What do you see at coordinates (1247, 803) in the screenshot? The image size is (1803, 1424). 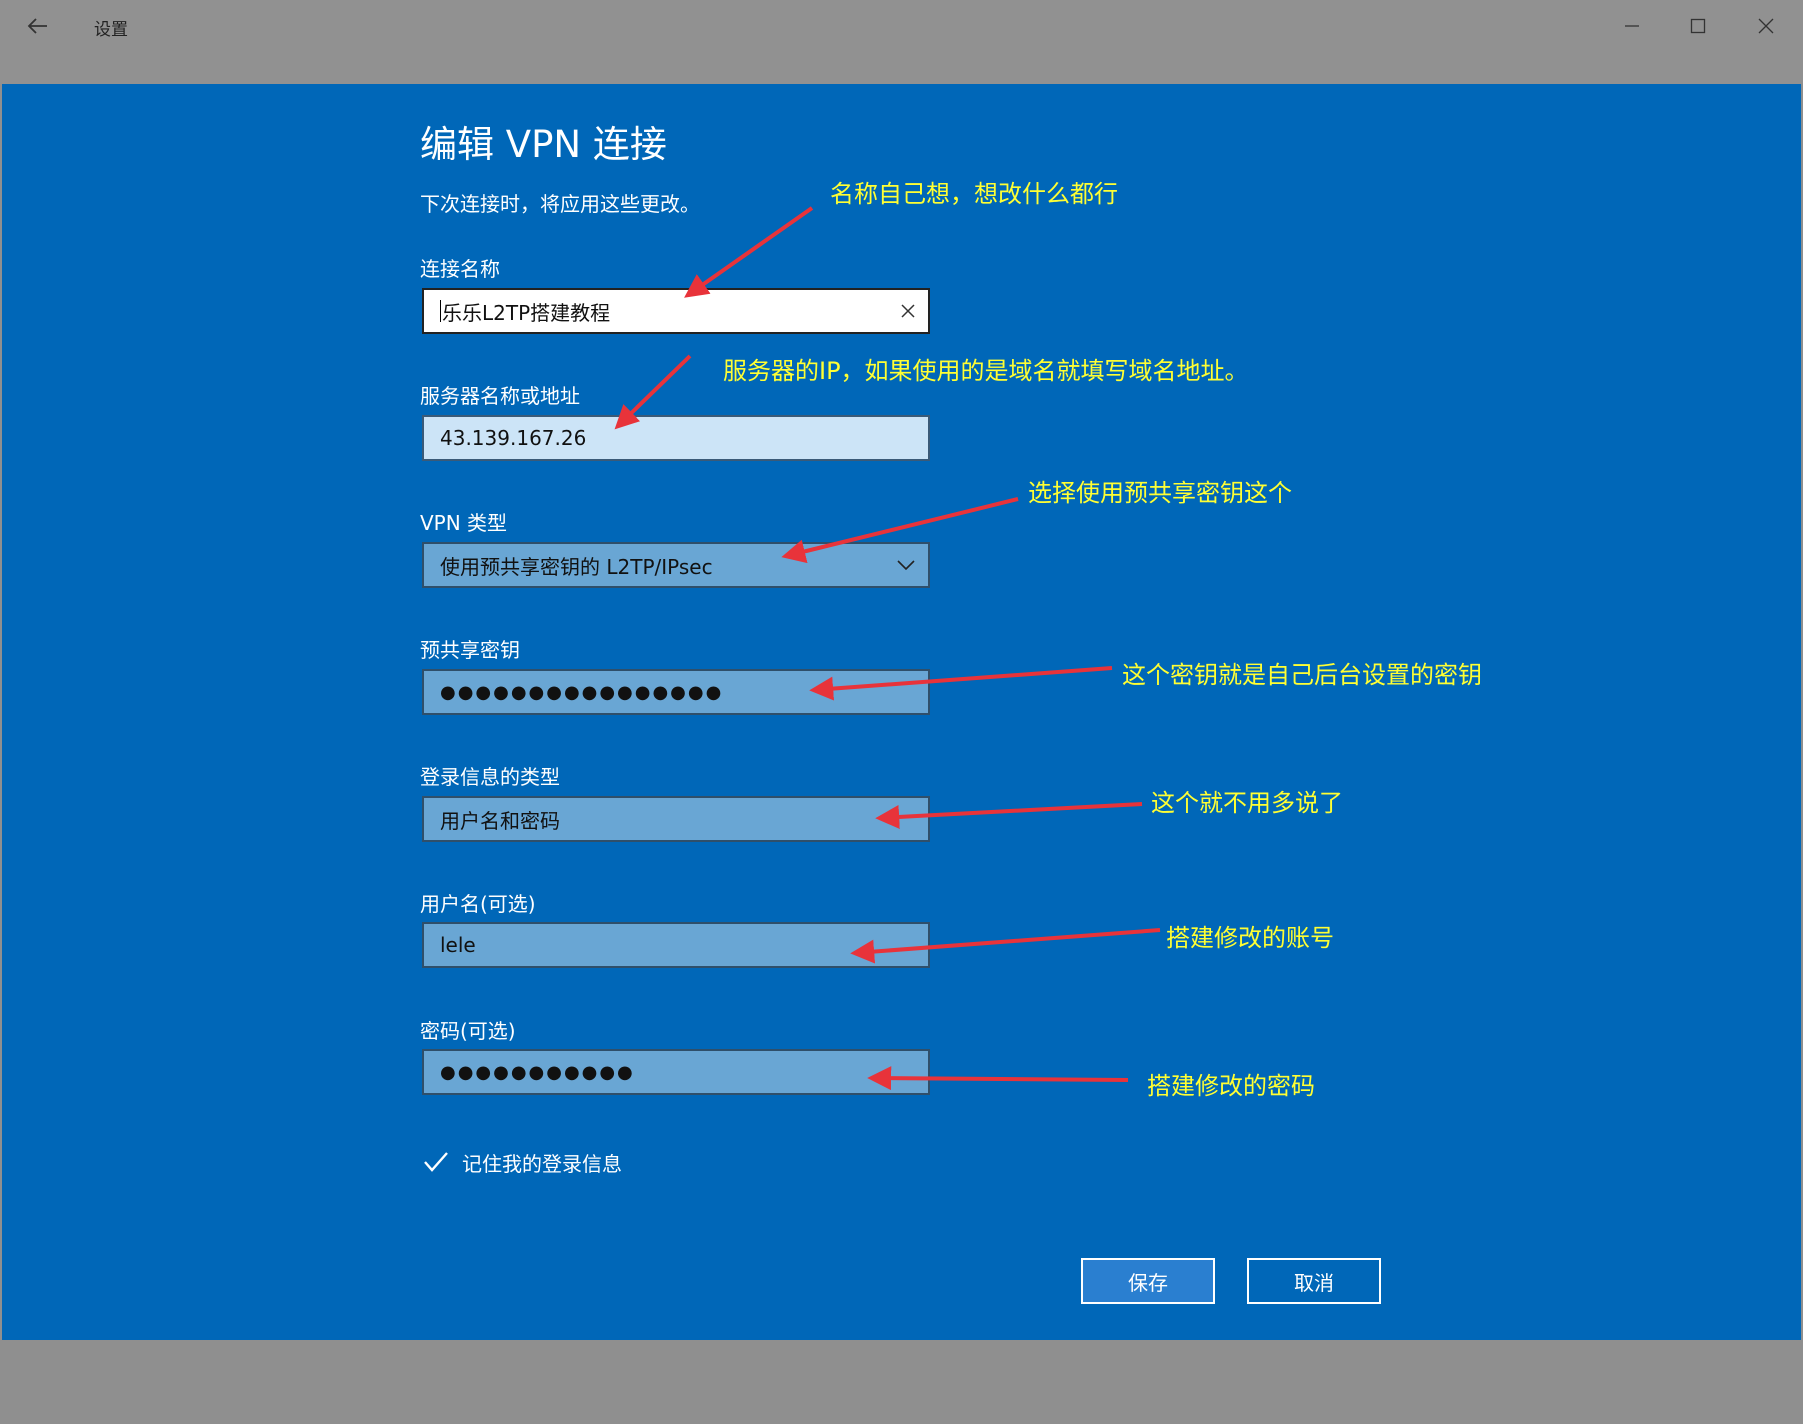 I see `annotation-signin: 这个就不用多说了` at bounding box center [1247, 803].